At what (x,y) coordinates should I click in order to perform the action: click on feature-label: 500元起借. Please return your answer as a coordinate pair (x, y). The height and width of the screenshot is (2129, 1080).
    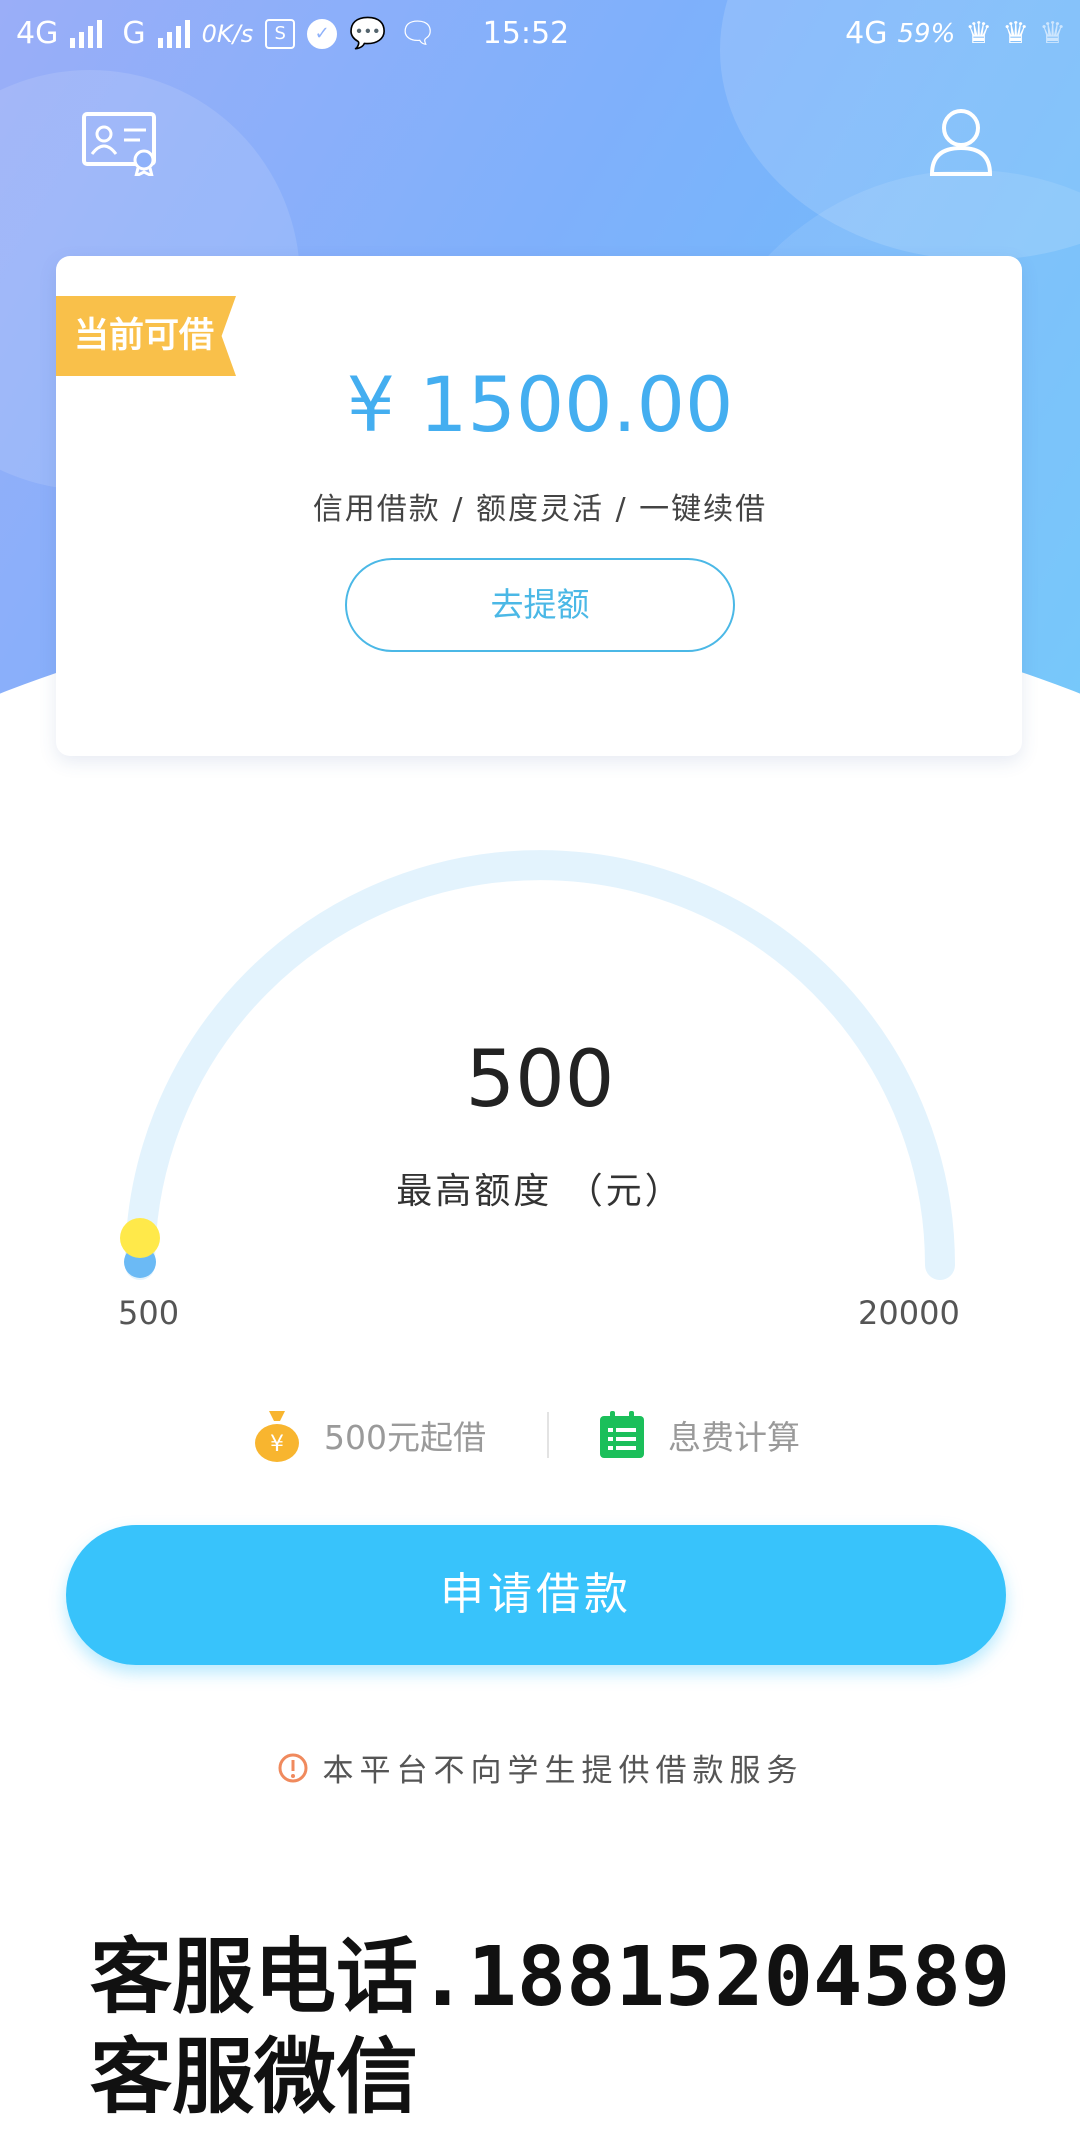
    Looking at the image, I should click on (405, 1437).